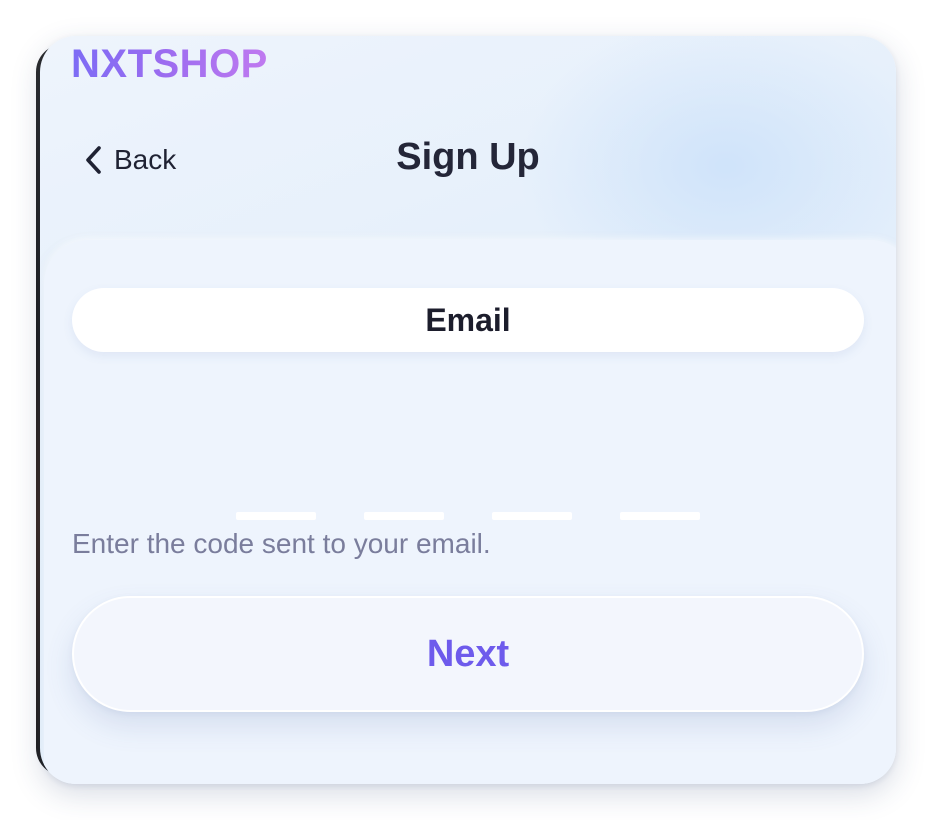 The width and height of the screenshot is (932, 820). I want to click on next-button: Next, so click(468, 654).